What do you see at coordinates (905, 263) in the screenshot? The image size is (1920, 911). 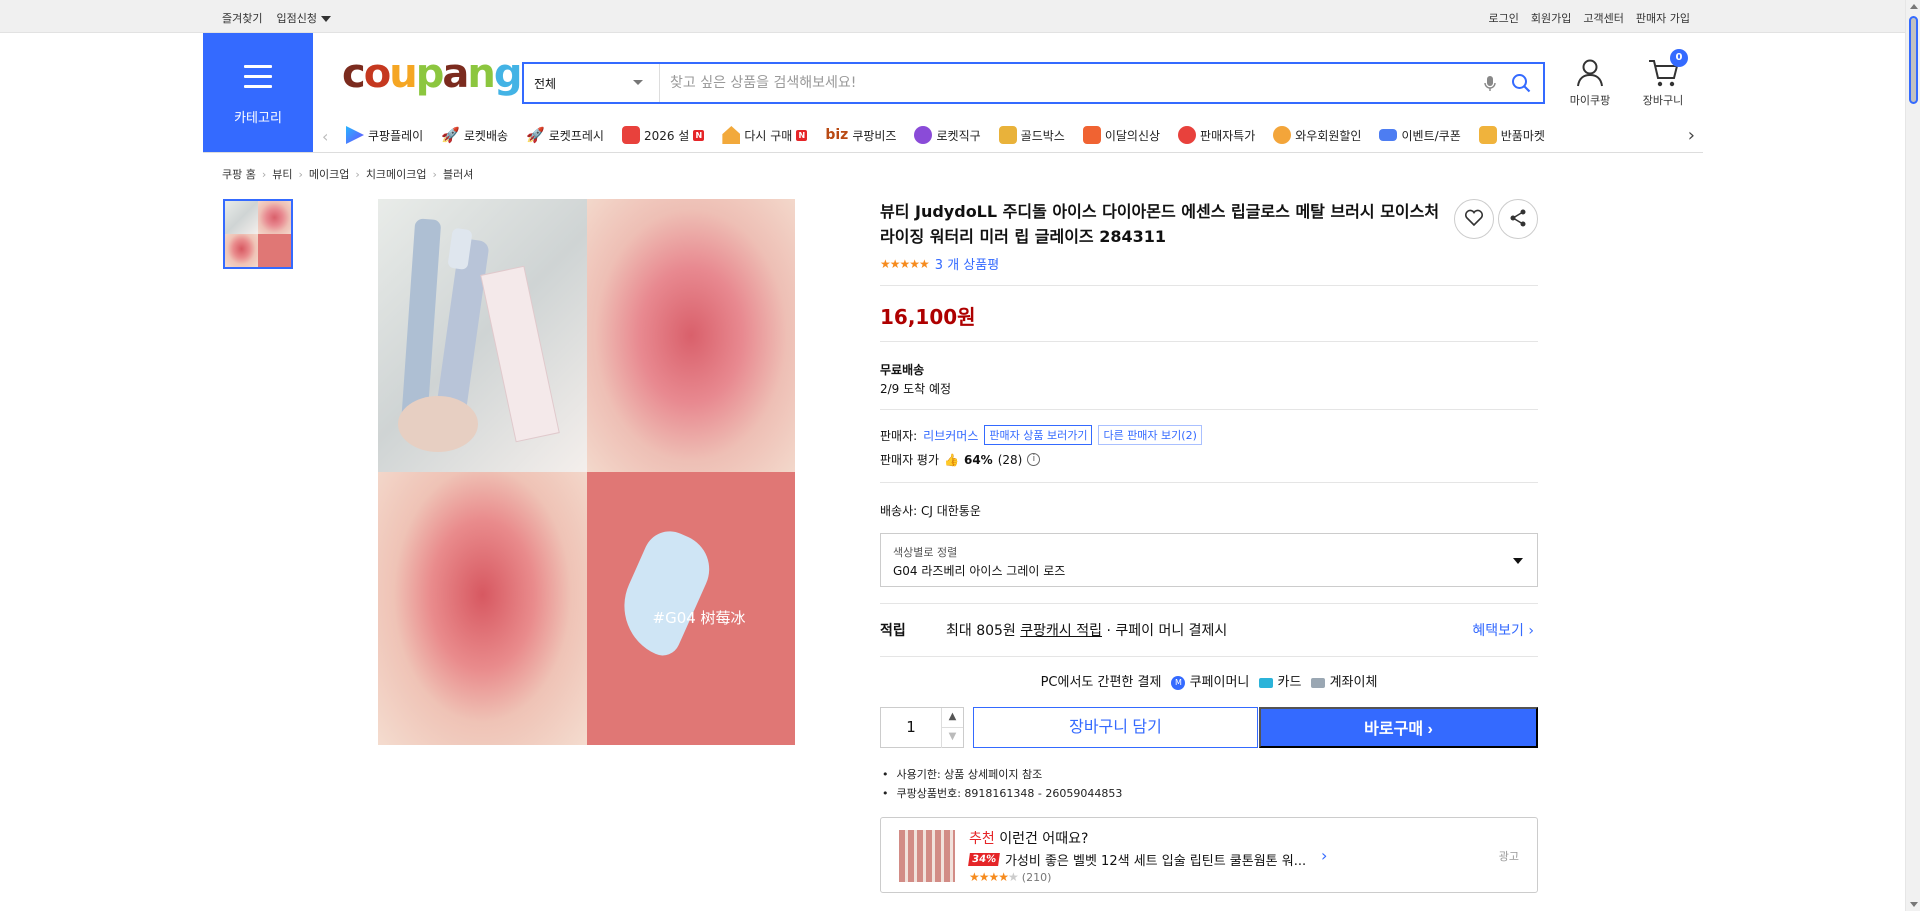 I see `rating-stars-icon: ★★★★★` at bounding box center [905, 263].